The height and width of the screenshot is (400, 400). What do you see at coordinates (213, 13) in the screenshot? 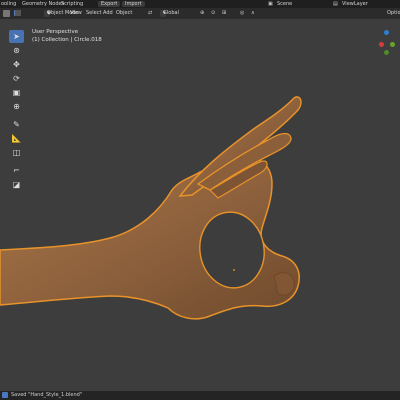
I see `snap-icon: ⊙` at bounding box center [213, 13].